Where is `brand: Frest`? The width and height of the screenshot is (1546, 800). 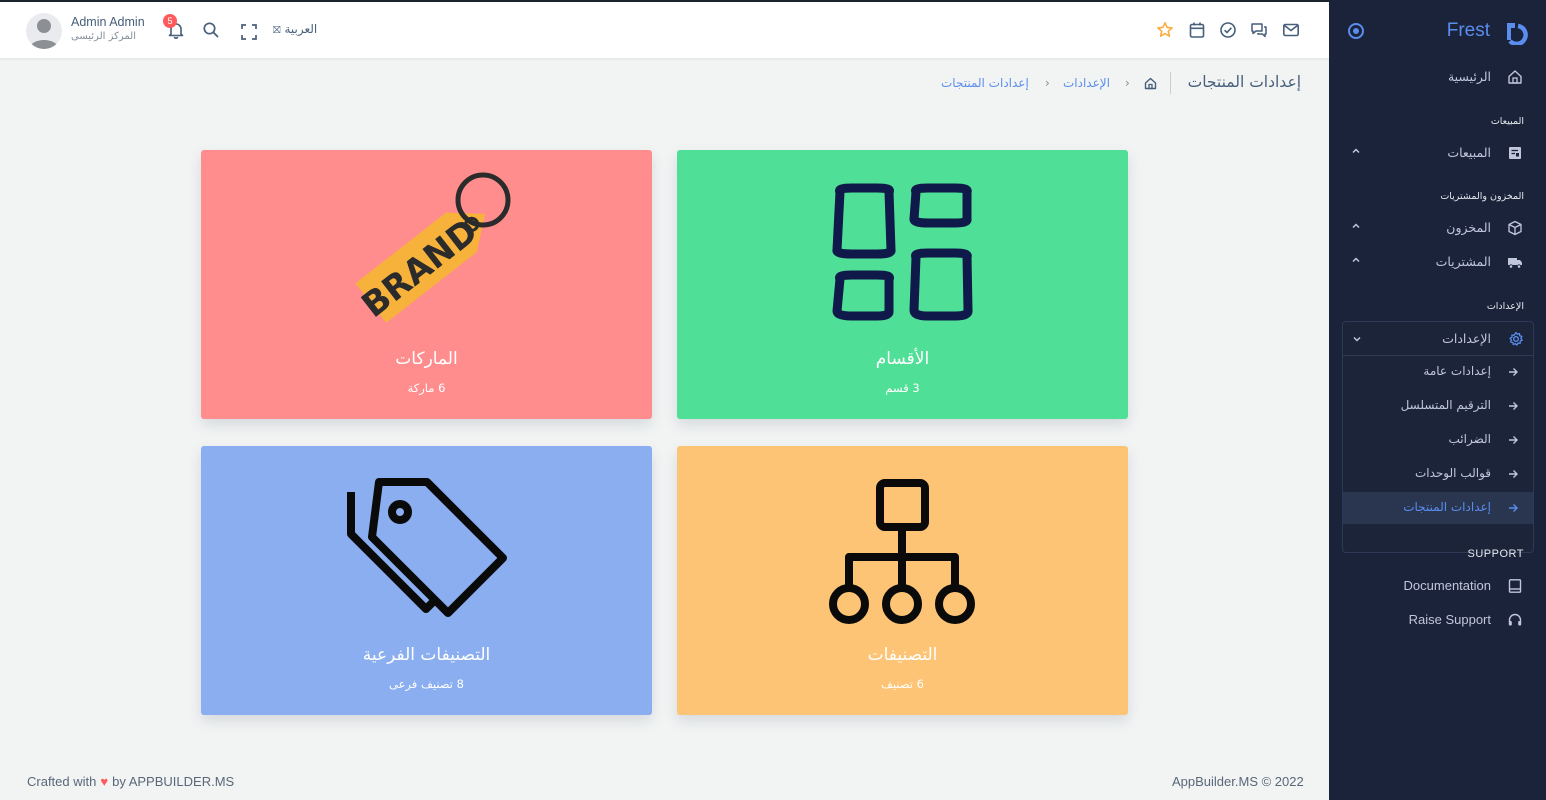
brand: Frest is located at coordinates (1437, 32).